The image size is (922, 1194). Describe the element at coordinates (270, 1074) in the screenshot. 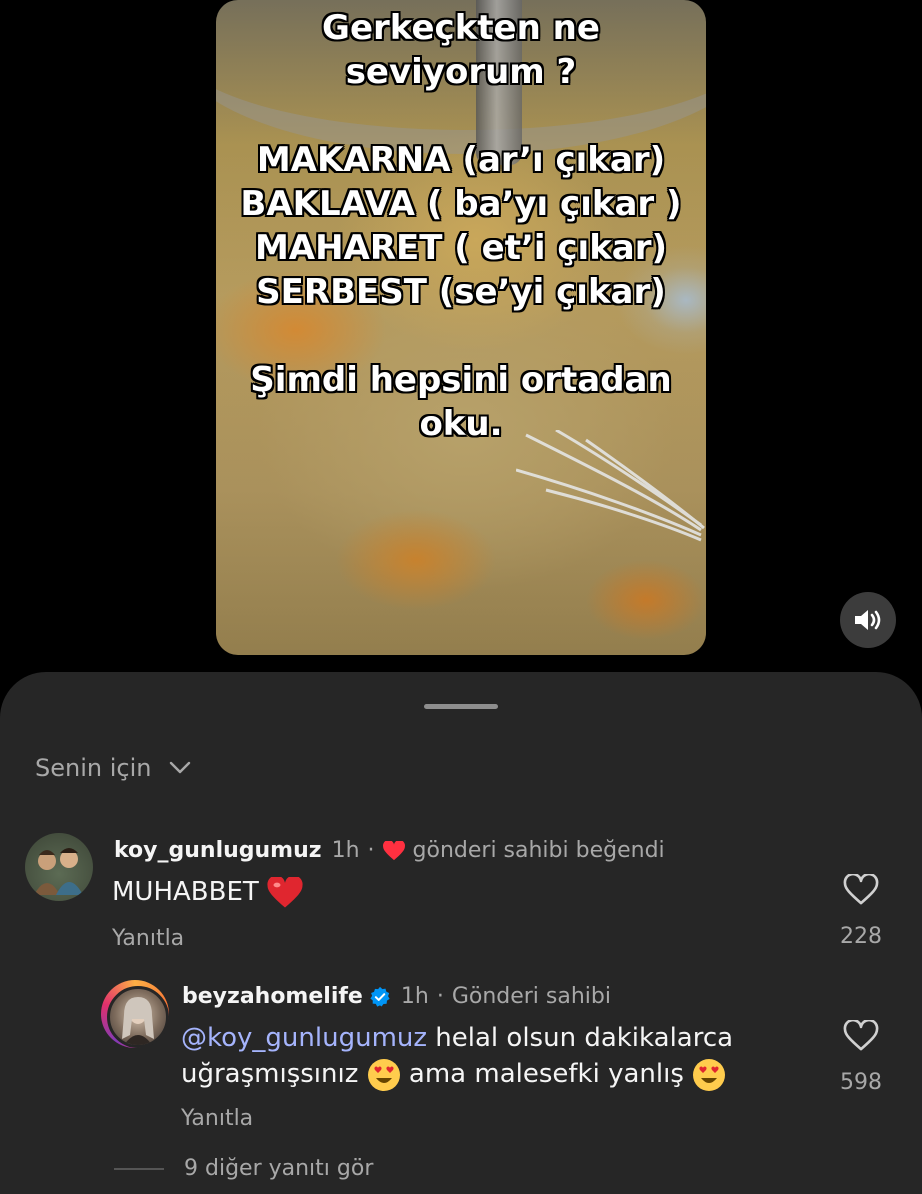

I see `comment-body: uğraşmışsınız` at that location.